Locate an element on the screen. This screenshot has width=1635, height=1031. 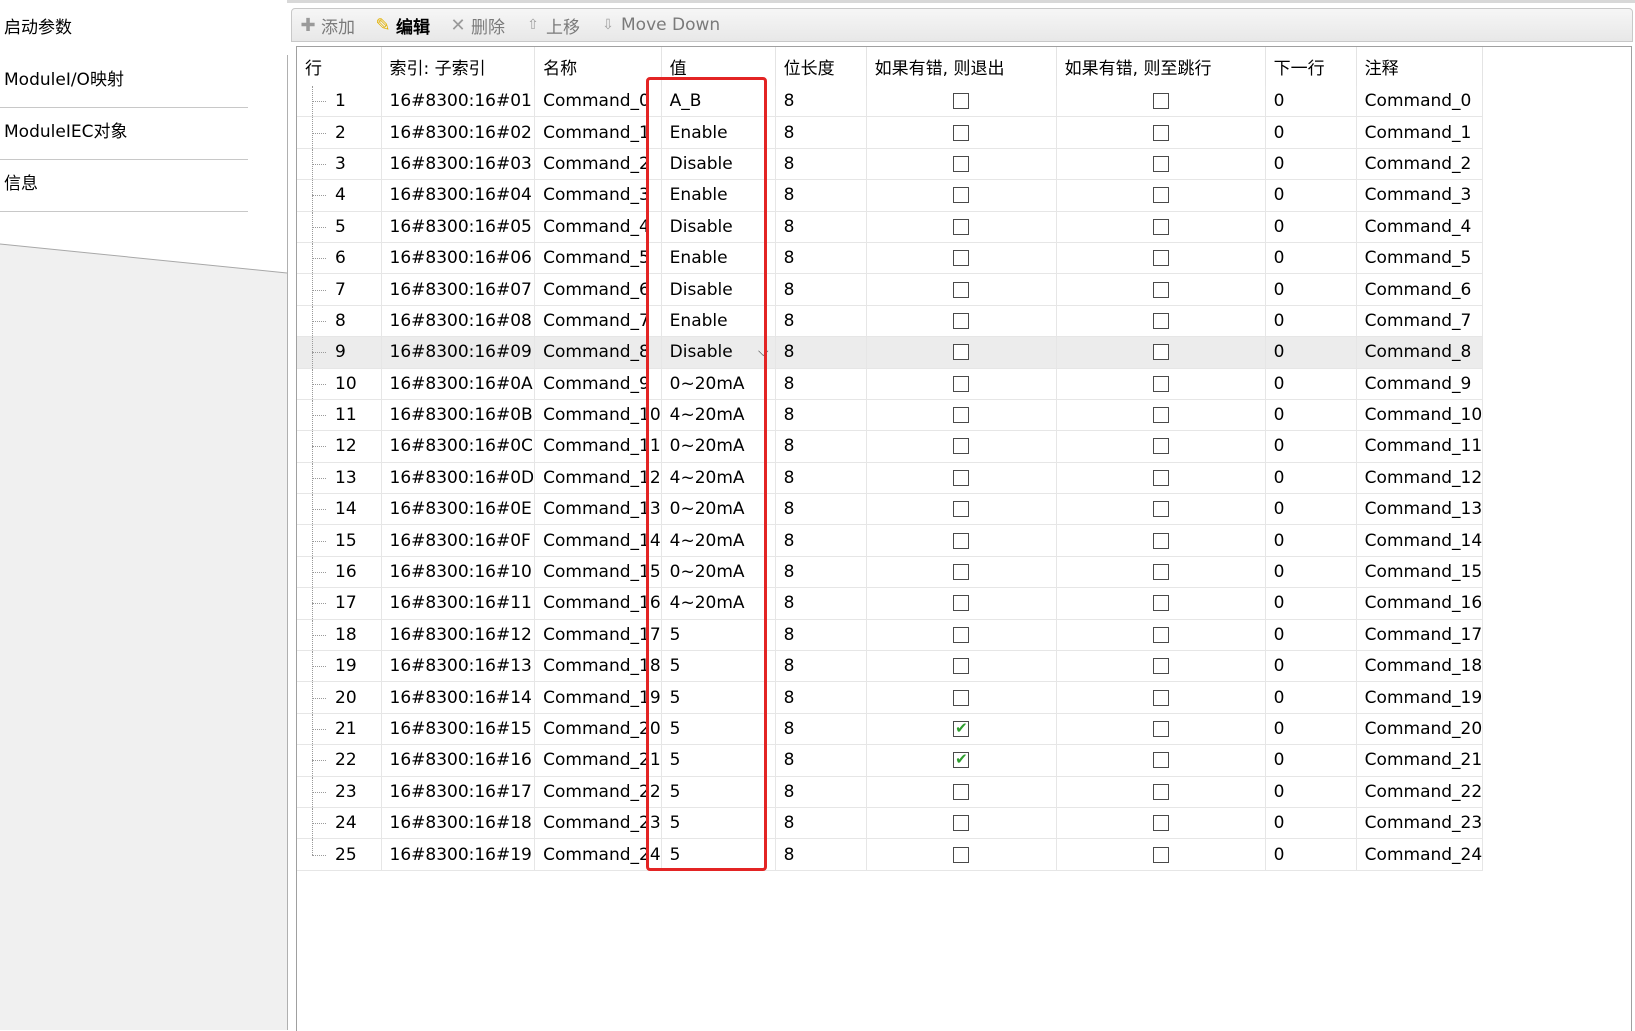
name-cell: Command_24 is located at coordinates (598, 854).